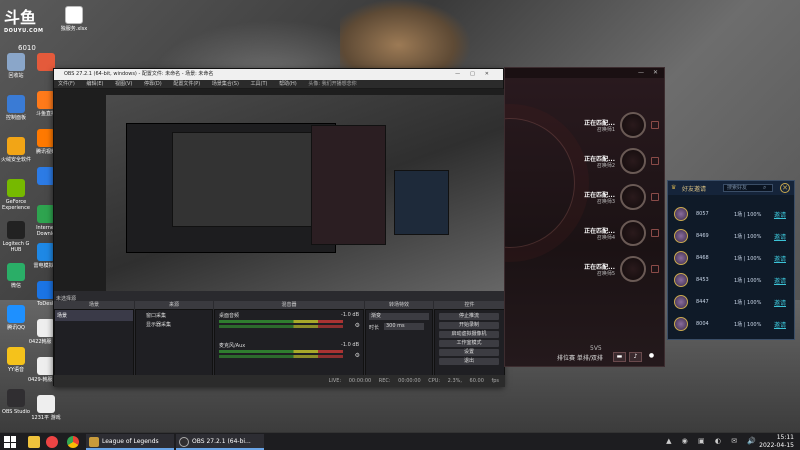  Describe the element at coordinates (785, 437) in the screenshot. I see `clock-time: 15:11` at that location.